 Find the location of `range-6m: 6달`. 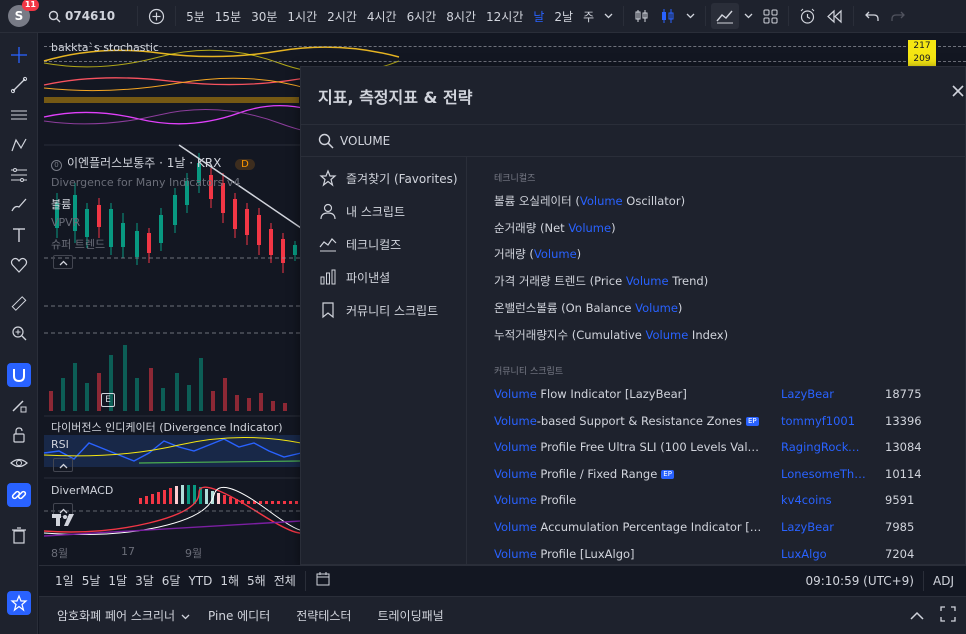

range-6m: 6달 is located at coordinates (171, 580).